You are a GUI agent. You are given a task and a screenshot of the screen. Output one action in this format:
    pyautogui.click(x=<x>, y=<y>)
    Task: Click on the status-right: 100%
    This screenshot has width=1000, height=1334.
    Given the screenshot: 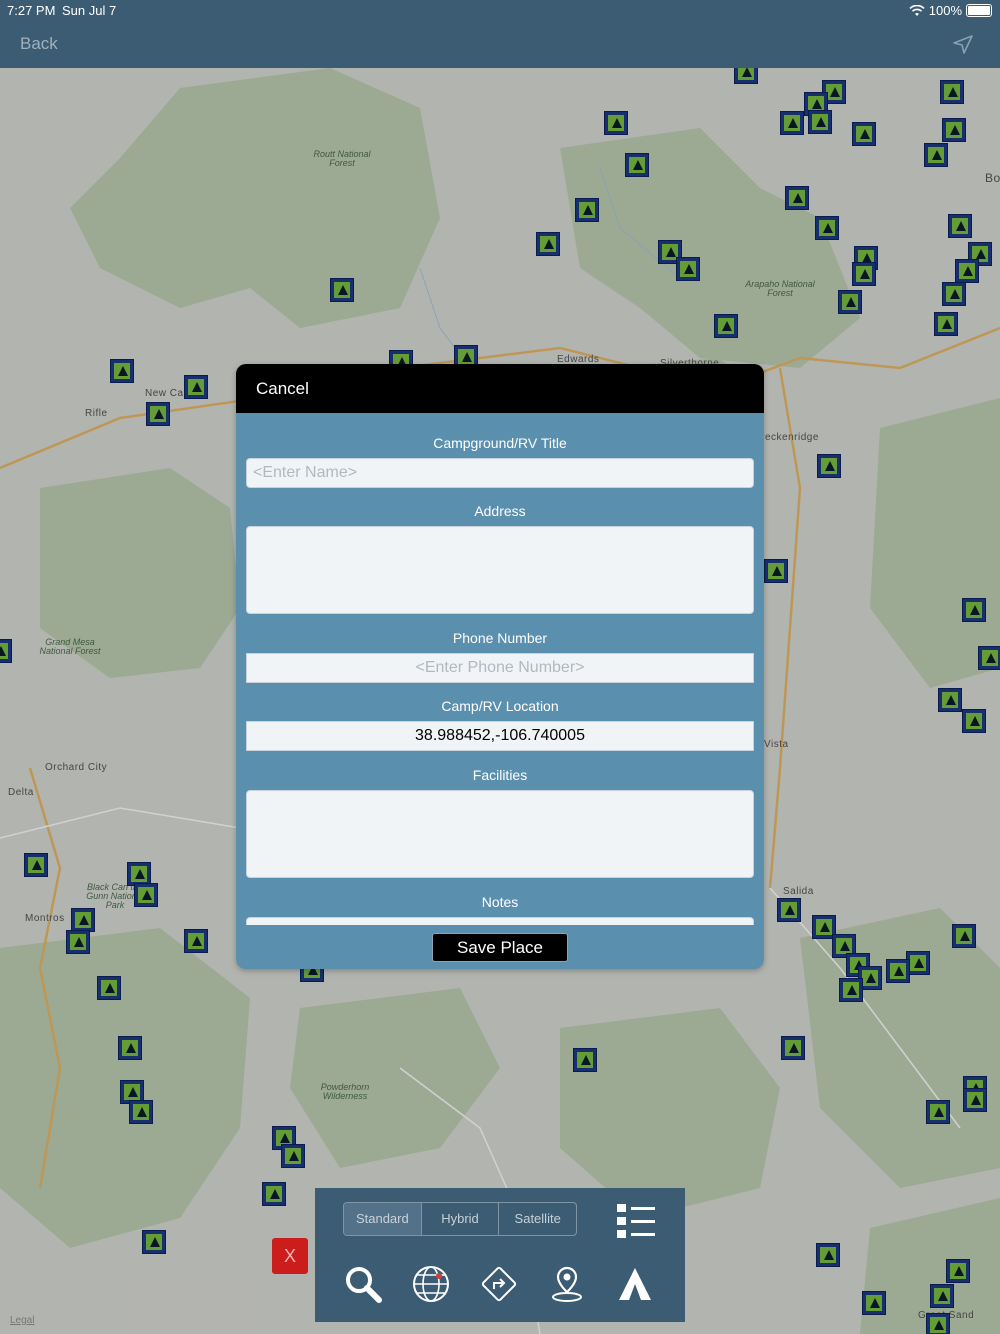 What is the action you would take?
    pyautogui.click(x=950, y=10)
    